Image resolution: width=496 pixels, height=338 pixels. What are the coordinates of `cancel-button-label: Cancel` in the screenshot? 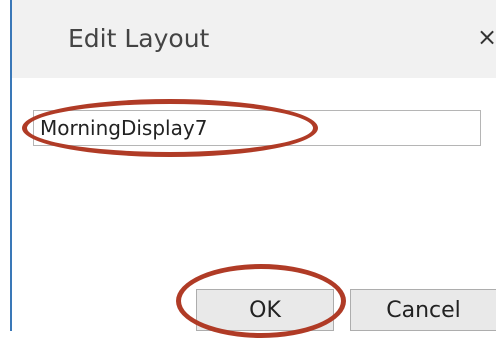 It's located at (423, 310).